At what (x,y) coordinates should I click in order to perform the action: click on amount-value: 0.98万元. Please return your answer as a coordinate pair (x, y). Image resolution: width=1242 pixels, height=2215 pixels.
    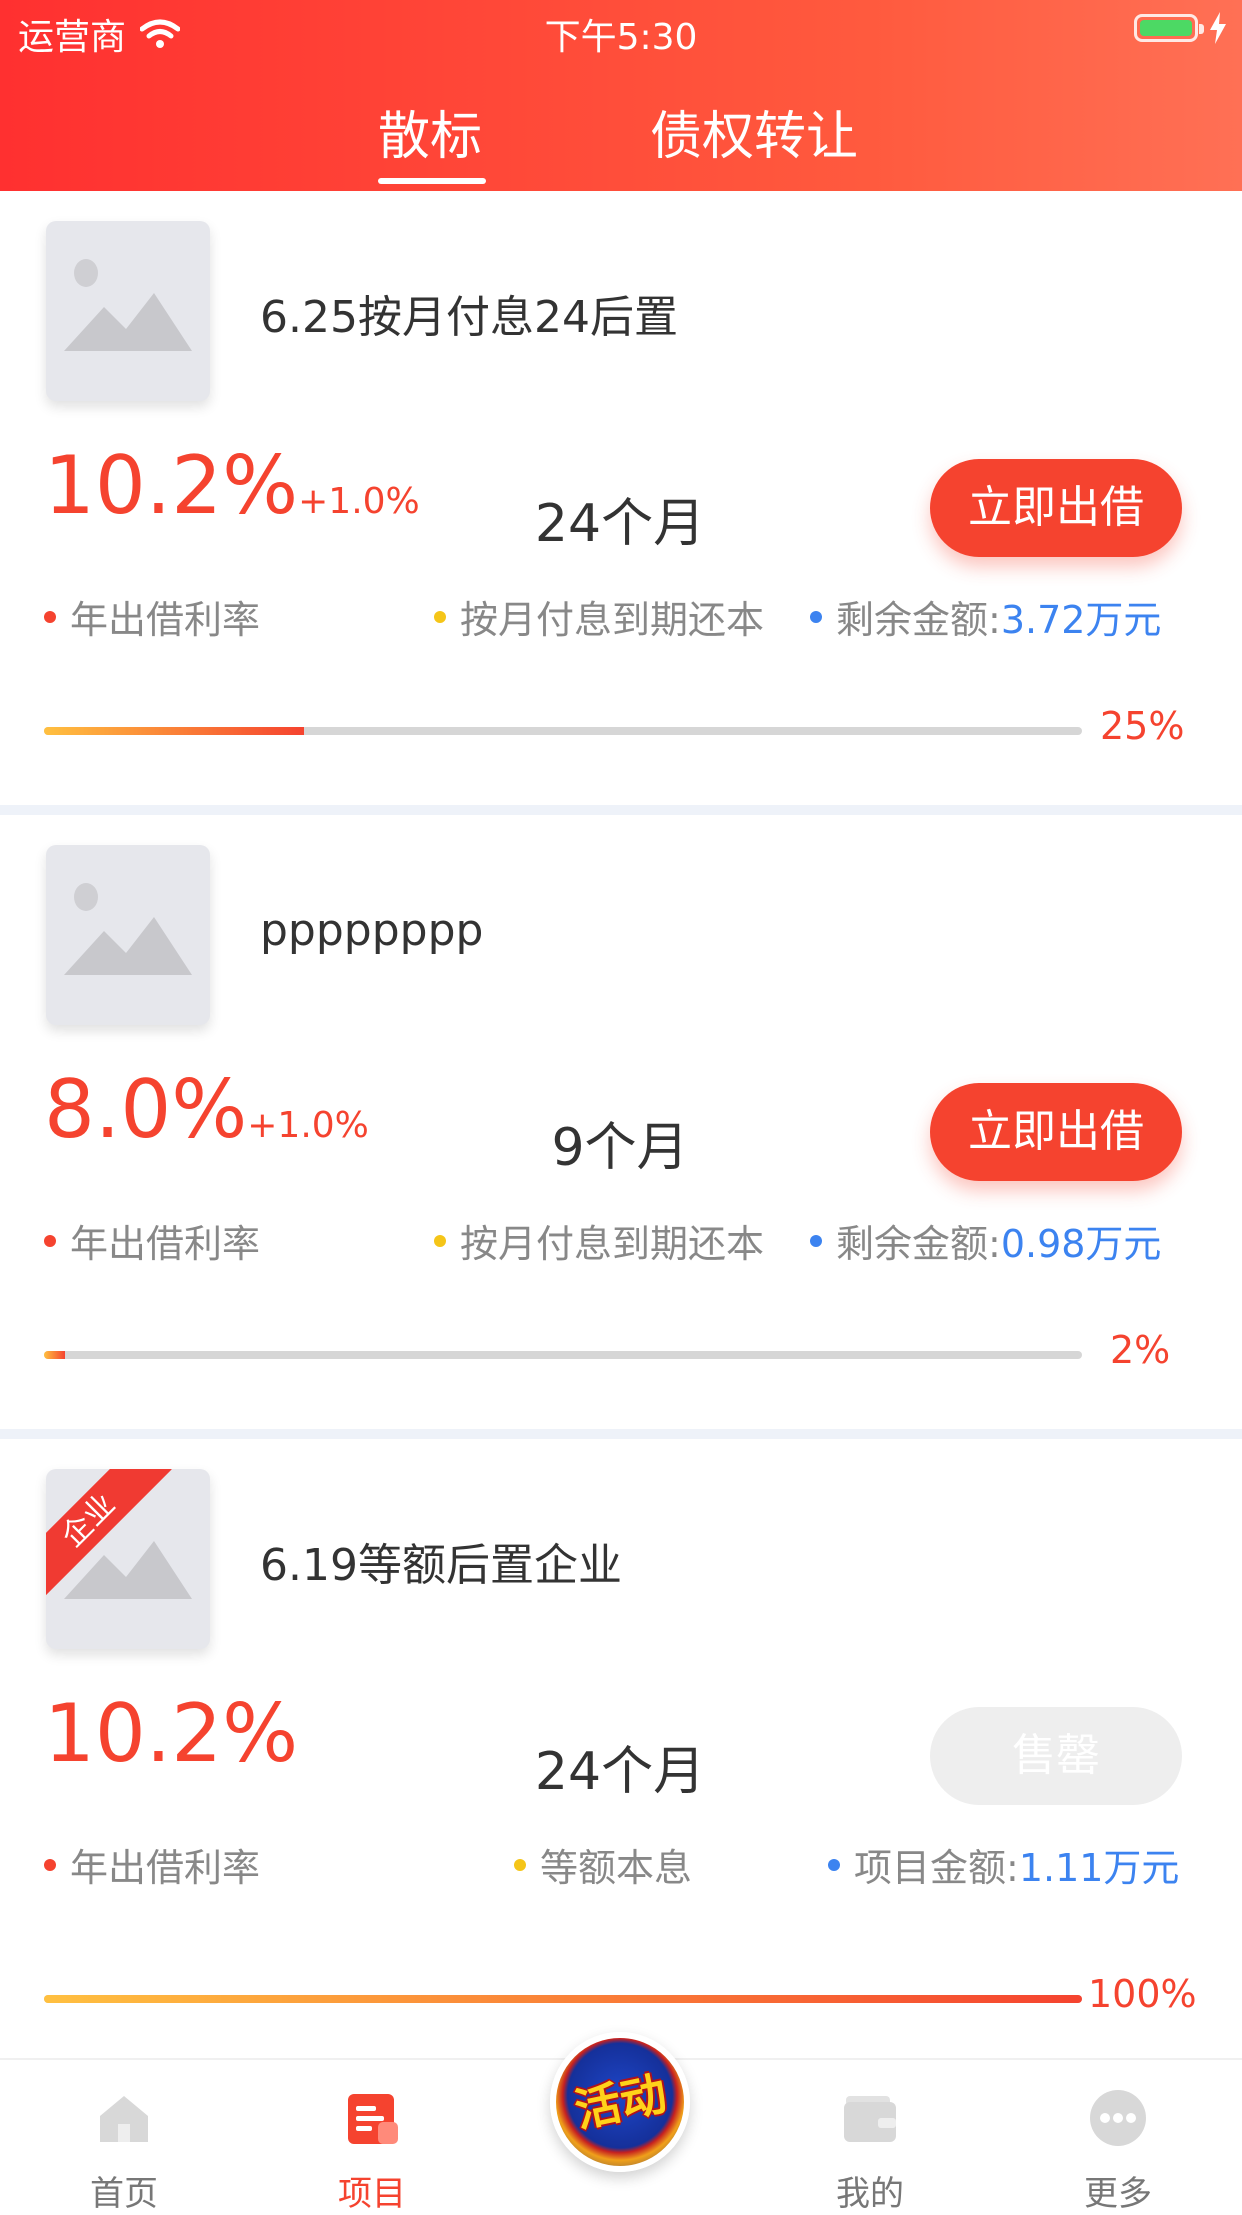
    Looking at the image, I should click on (1081, 1244).